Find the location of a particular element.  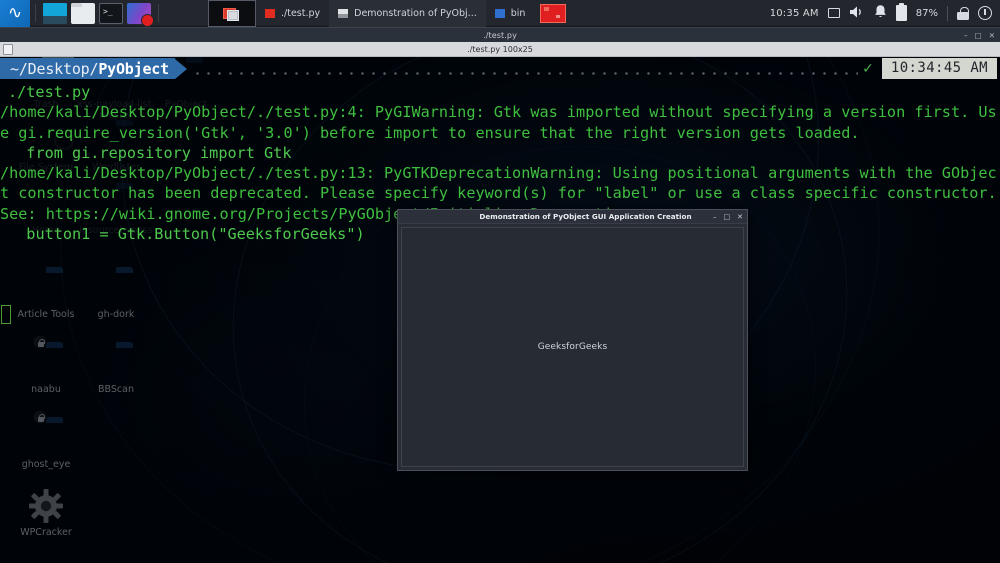

red-square-icon is located at coordinates (270, 13).